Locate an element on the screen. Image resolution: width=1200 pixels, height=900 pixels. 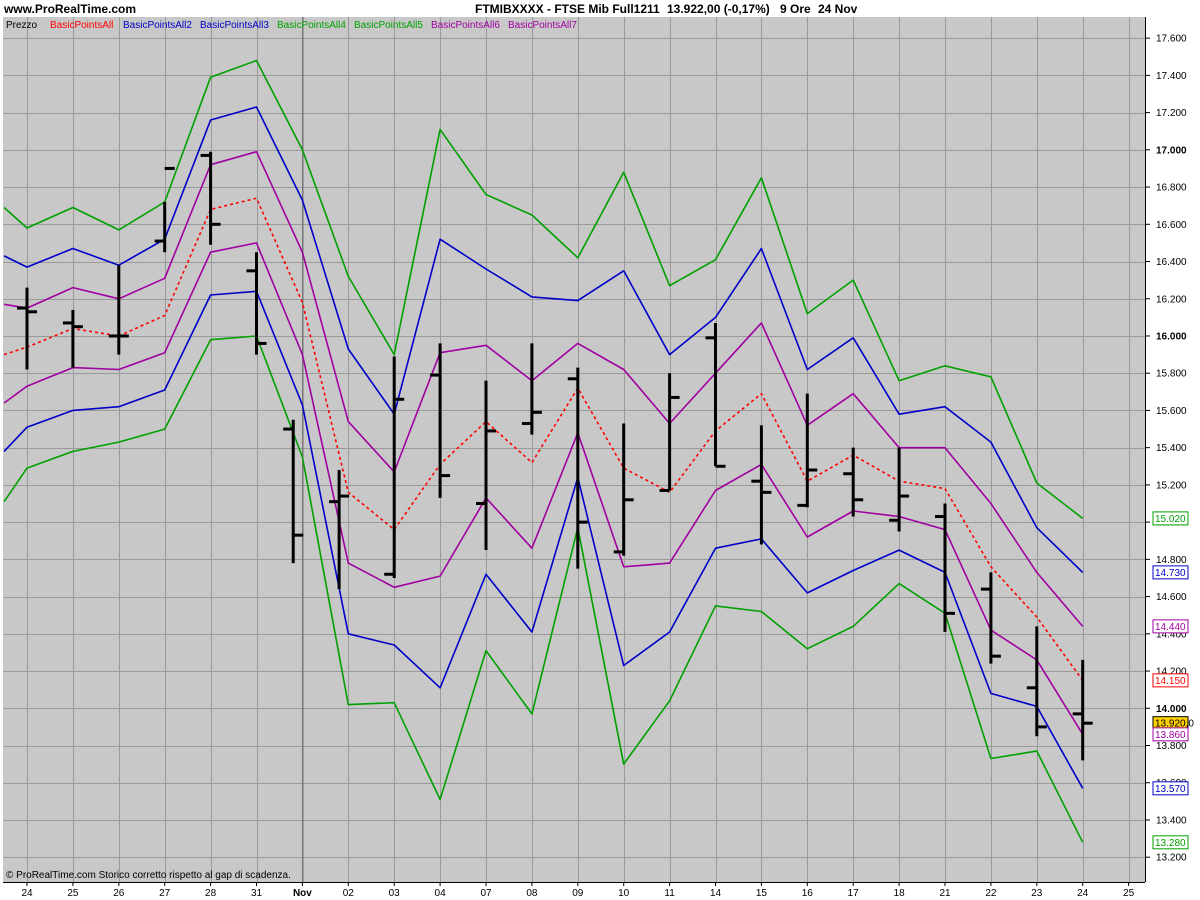
x-tick-label: 21 is located at coordinates (945, 893).